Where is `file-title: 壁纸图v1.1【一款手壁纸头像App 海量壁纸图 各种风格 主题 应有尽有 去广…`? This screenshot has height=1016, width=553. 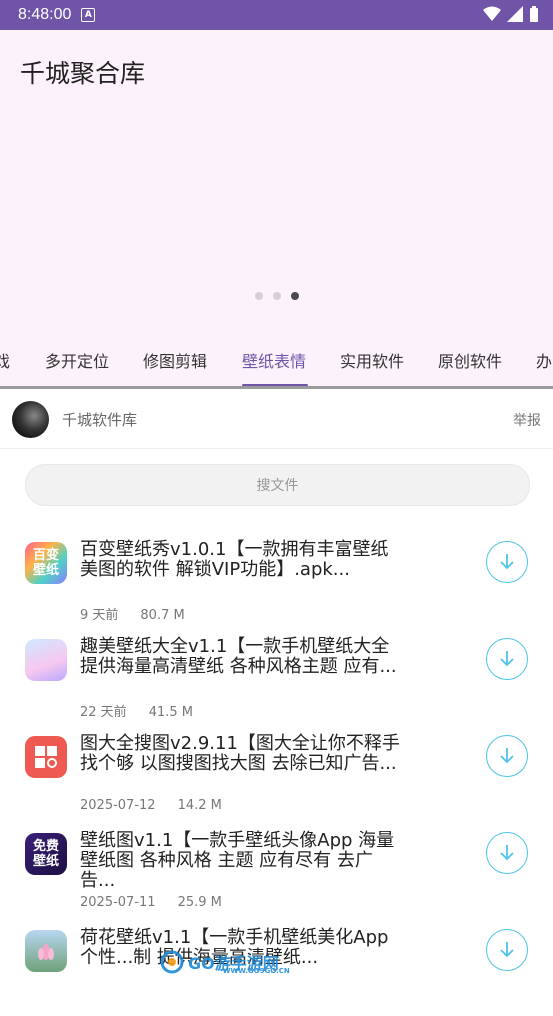
file-title: 壁纸图v1.1【一款手壁纸头像App 海量壁纸图 各种风格 主题 应有尽有 去广… is located at coordinates (240, 861).